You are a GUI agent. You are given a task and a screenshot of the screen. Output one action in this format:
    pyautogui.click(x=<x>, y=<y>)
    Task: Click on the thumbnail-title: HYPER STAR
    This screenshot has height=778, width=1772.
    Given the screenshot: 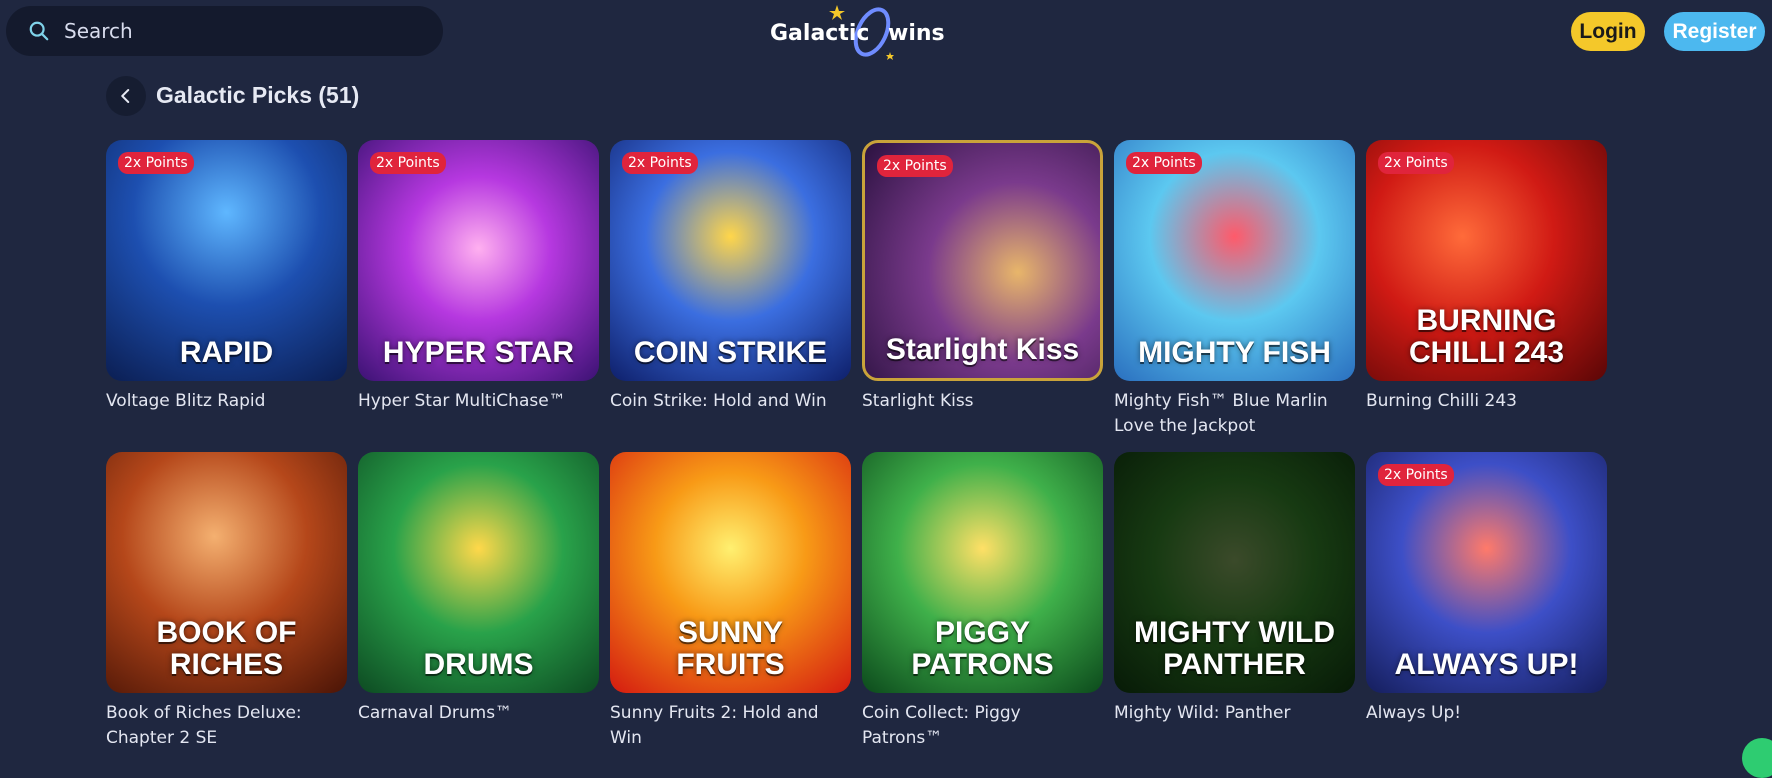 What is the action you would take?
    pyautogui.click(x=478, y=352)
    